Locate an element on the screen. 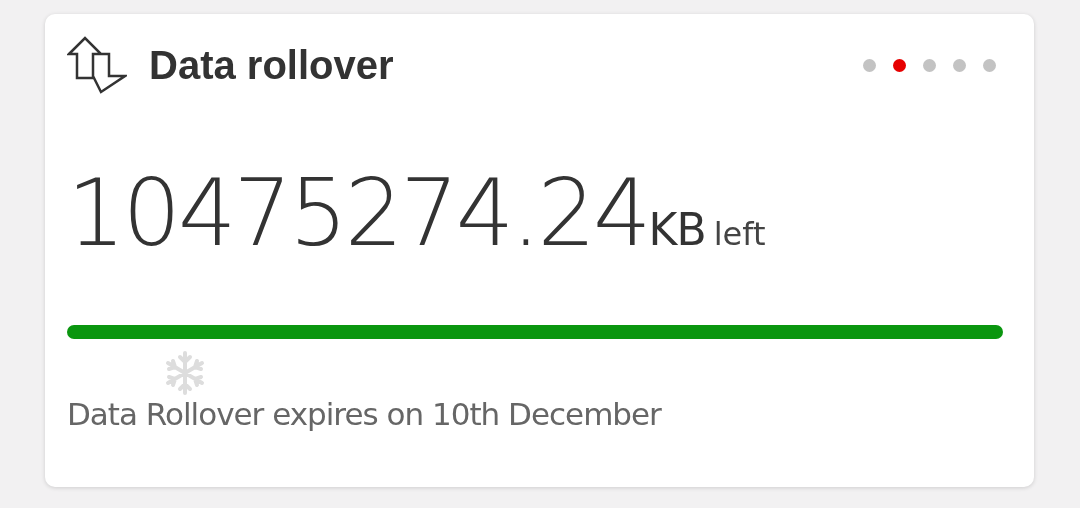 The image size is (1080, 508). expiry-text: Data Rollover expires on 10th December is located at coordinates (365, 414).